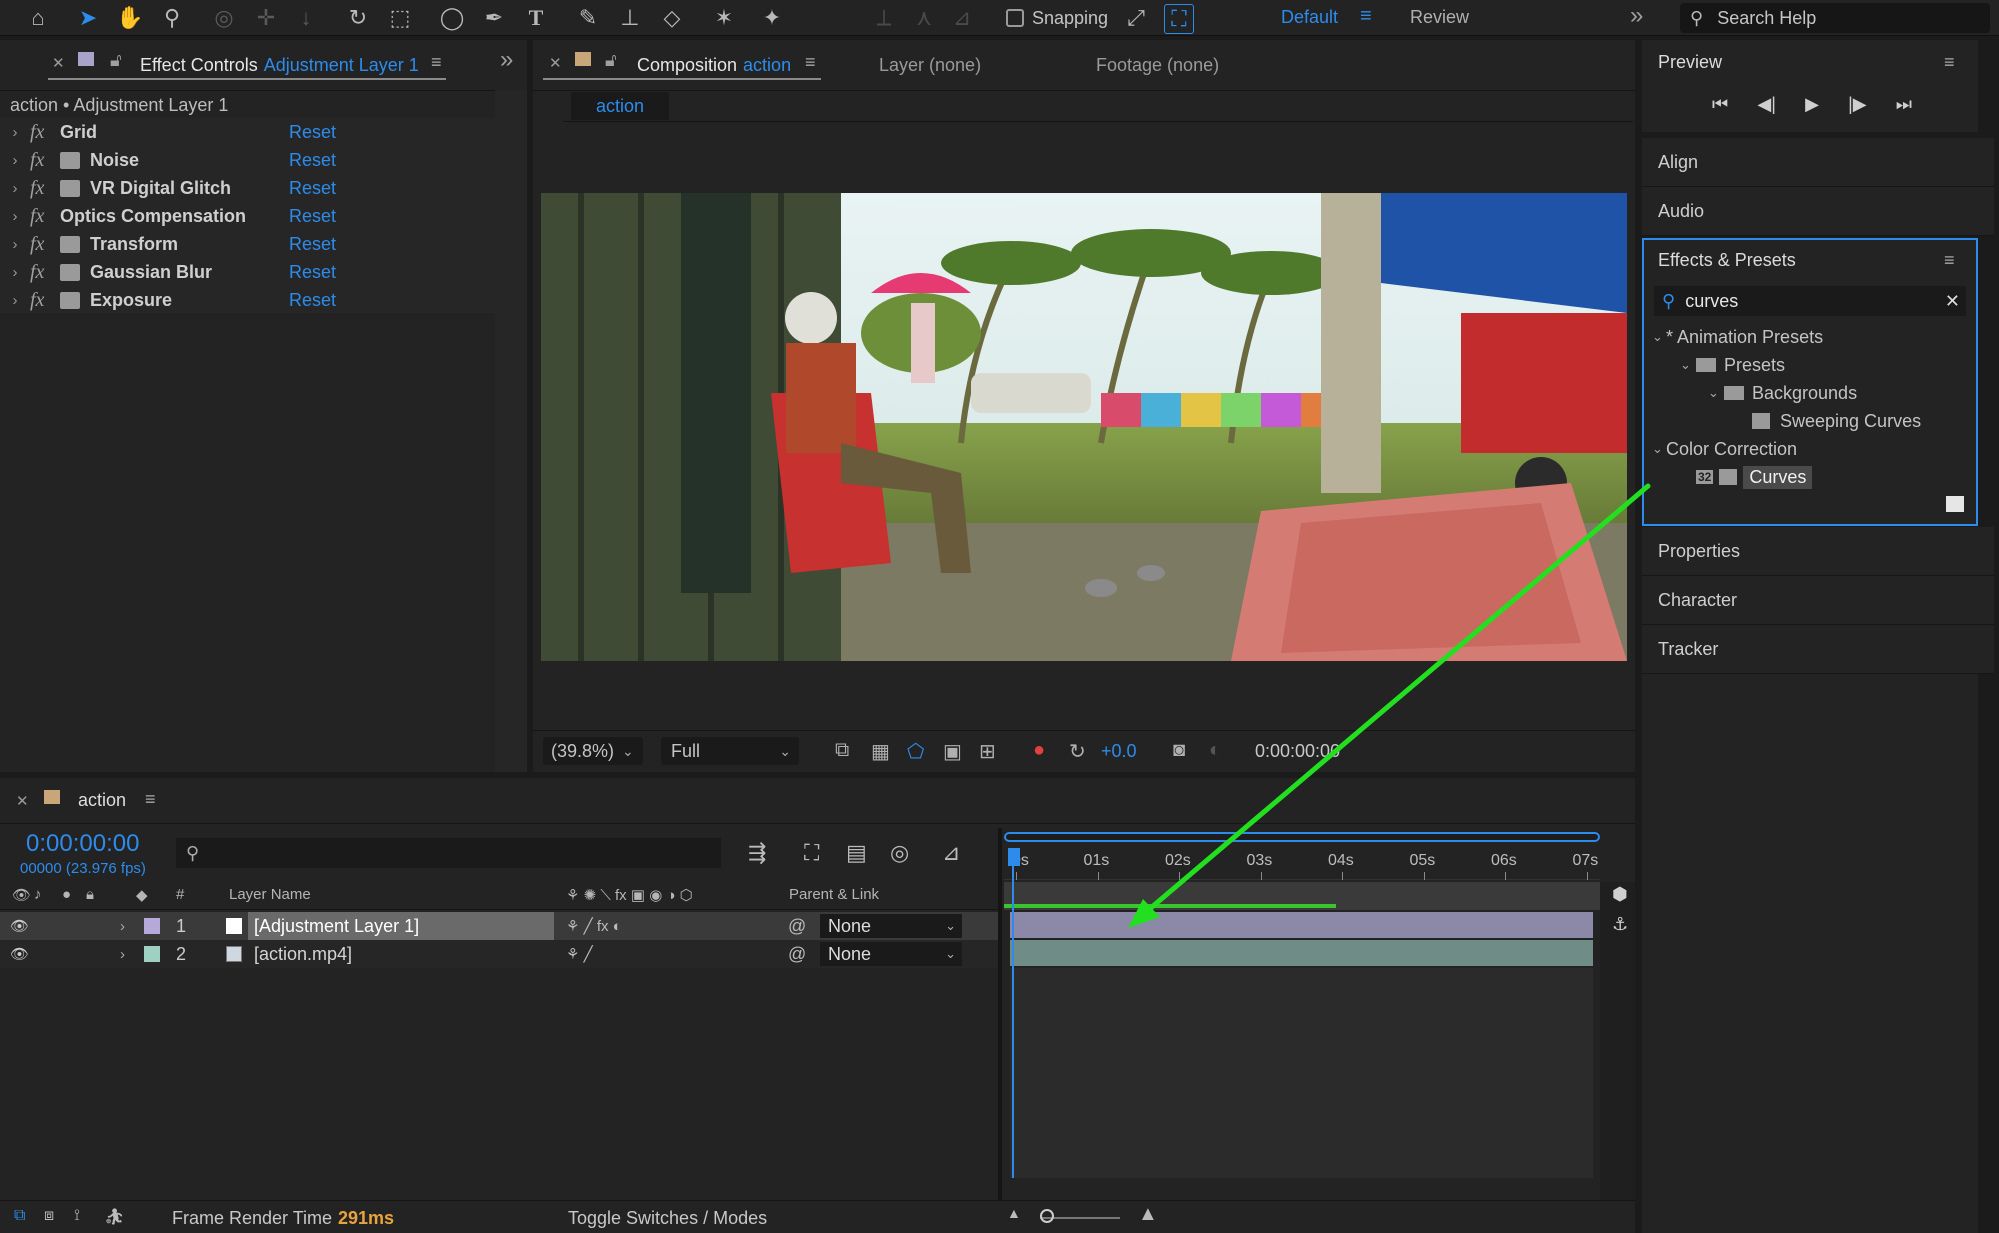 The width and height of the screenshot is (1999, 1233). What do you see at coordinates (77, 1216) in the screenshot?
I see `in-out-toggle-icon: ⟟` at bounding box center [77, 1216].